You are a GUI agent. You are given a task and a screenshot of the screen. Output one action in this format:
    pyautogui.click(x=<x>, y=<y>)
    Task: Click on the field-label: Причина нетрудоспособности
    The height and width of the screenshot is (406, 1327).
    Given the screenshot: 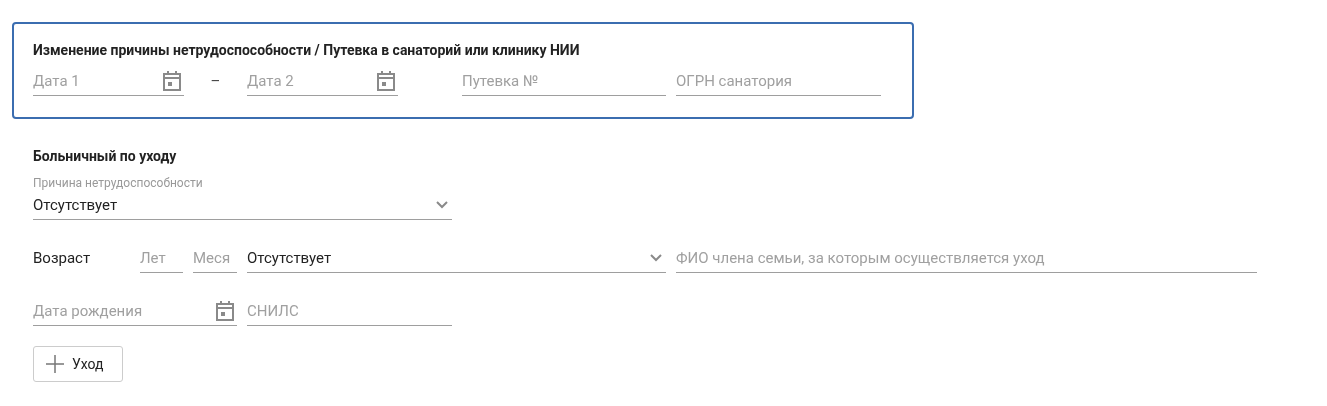 What is the action you would take?
    pyautogui.click(x=118, y=183)
    